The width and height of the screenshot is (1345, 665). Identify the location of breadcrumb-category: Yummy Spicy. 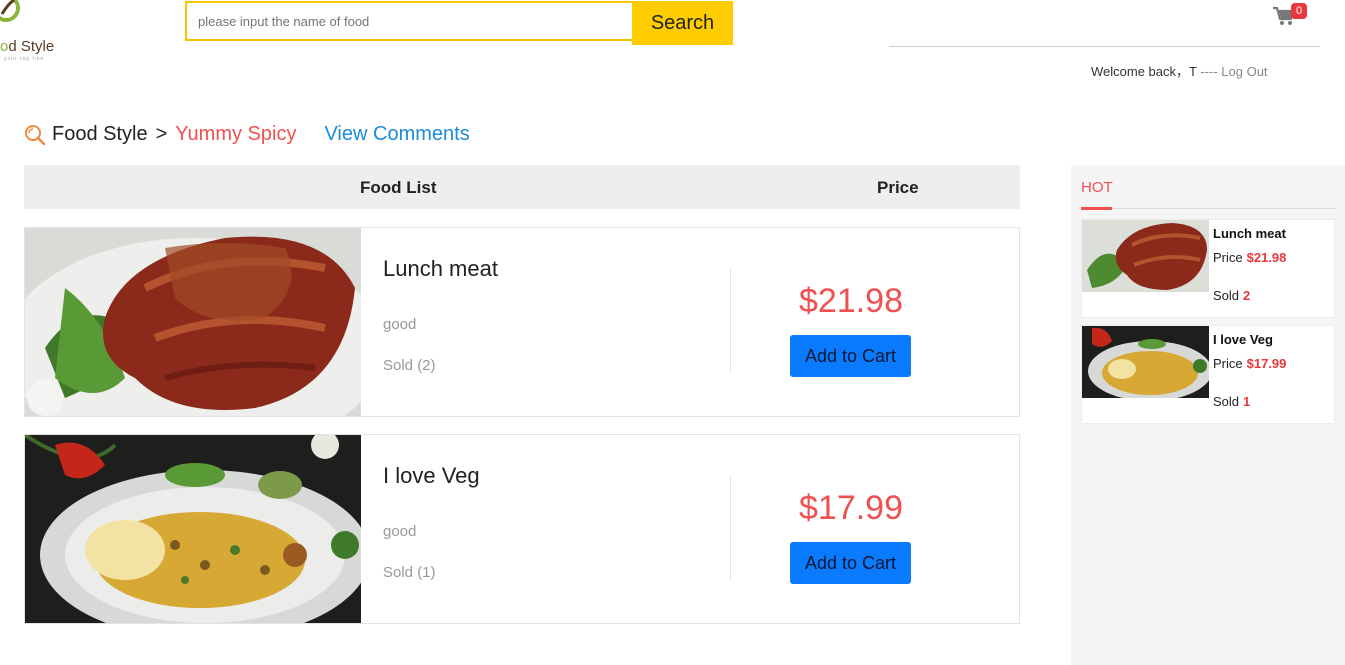
(235, 134).